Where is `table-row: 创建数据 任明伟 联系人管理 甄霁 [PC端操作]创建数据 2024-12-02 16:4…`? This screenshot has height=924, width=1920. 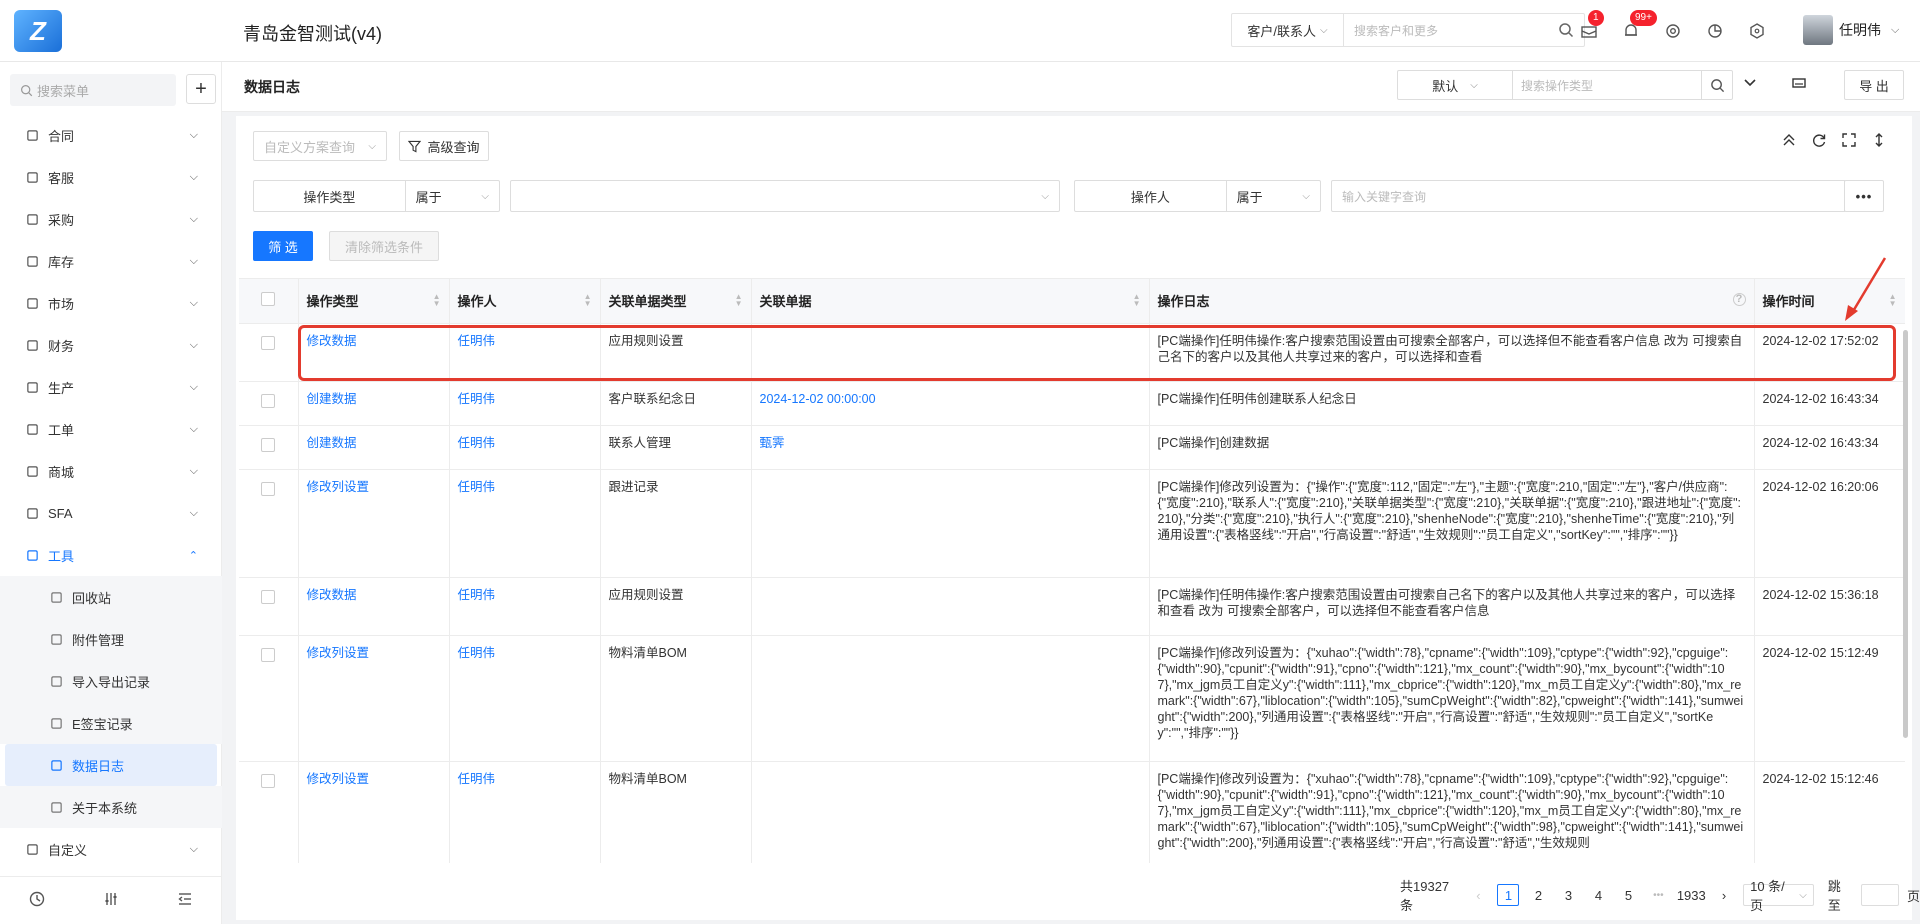
table-row: 创建数据 任明伟 联系人管理 甄霁 [PC端操作]创建数据 2024-12-02 16:4… is located at coordinates (1072, 447).